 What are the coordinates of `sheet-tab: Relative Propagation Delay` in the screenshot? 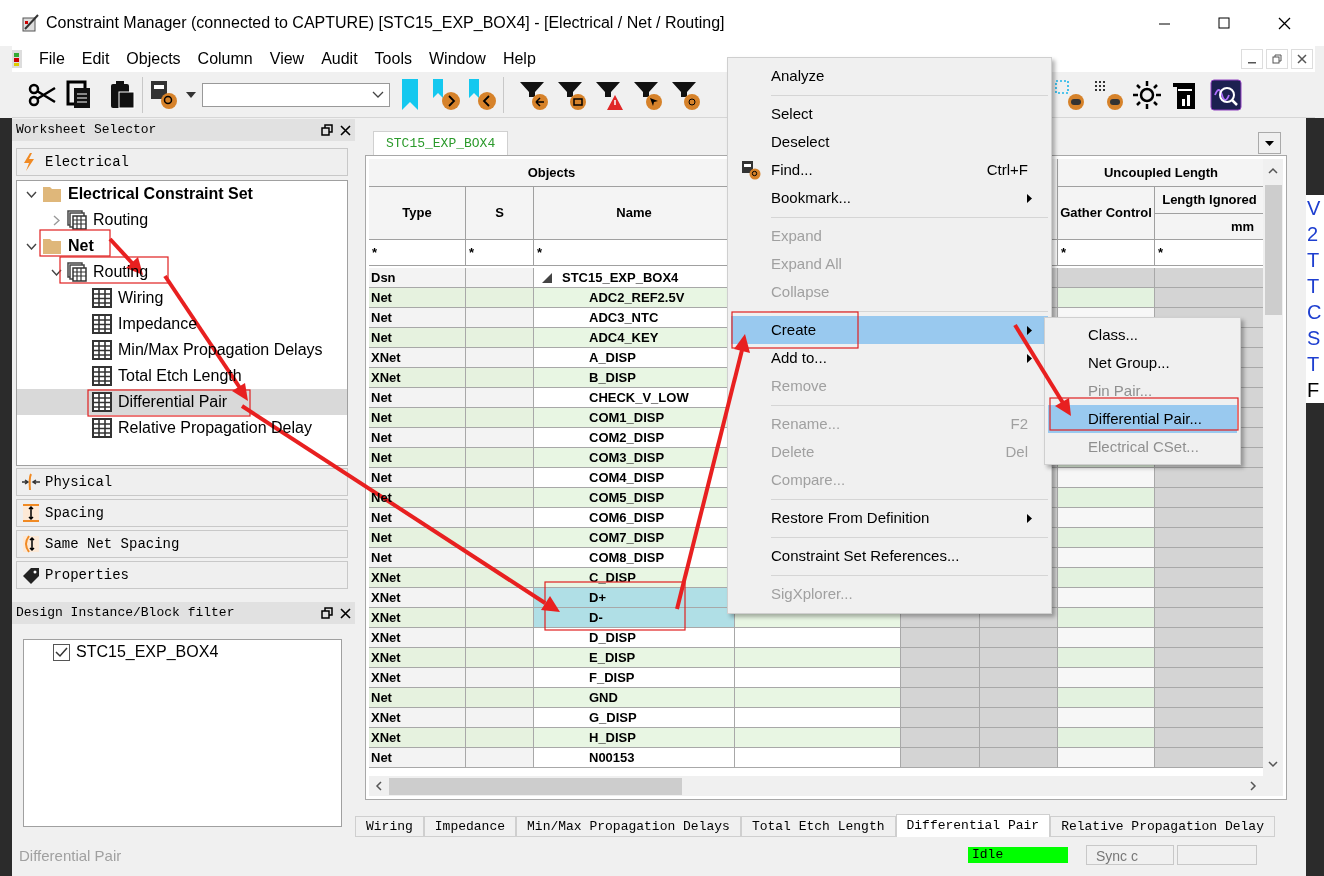 It's located at (1162, 826).